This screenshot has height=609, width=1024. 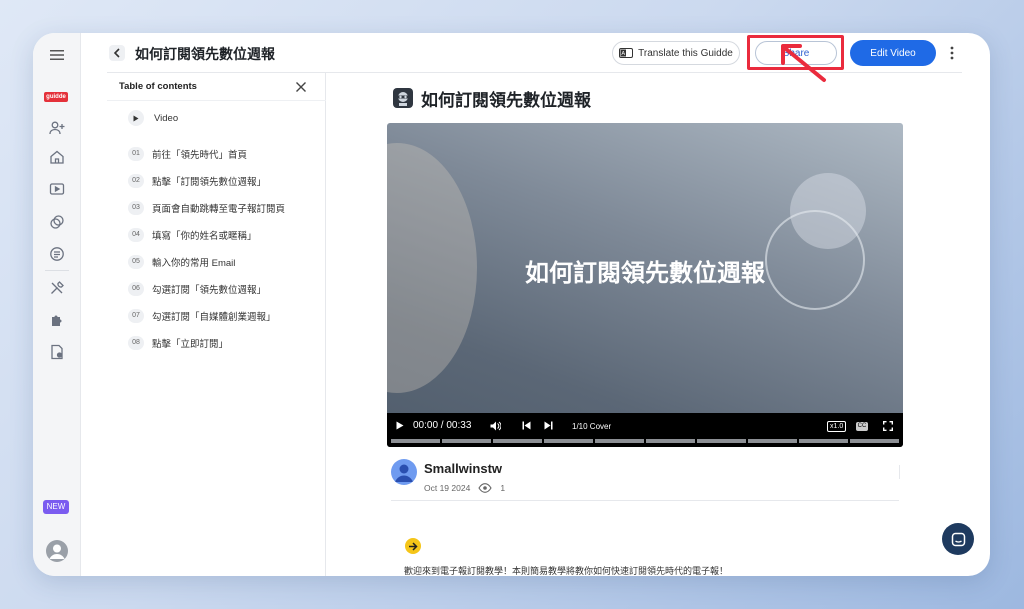 I want to click on toc-step-item: 05 輸入你的常用 Email, so click(x=223, y=261).